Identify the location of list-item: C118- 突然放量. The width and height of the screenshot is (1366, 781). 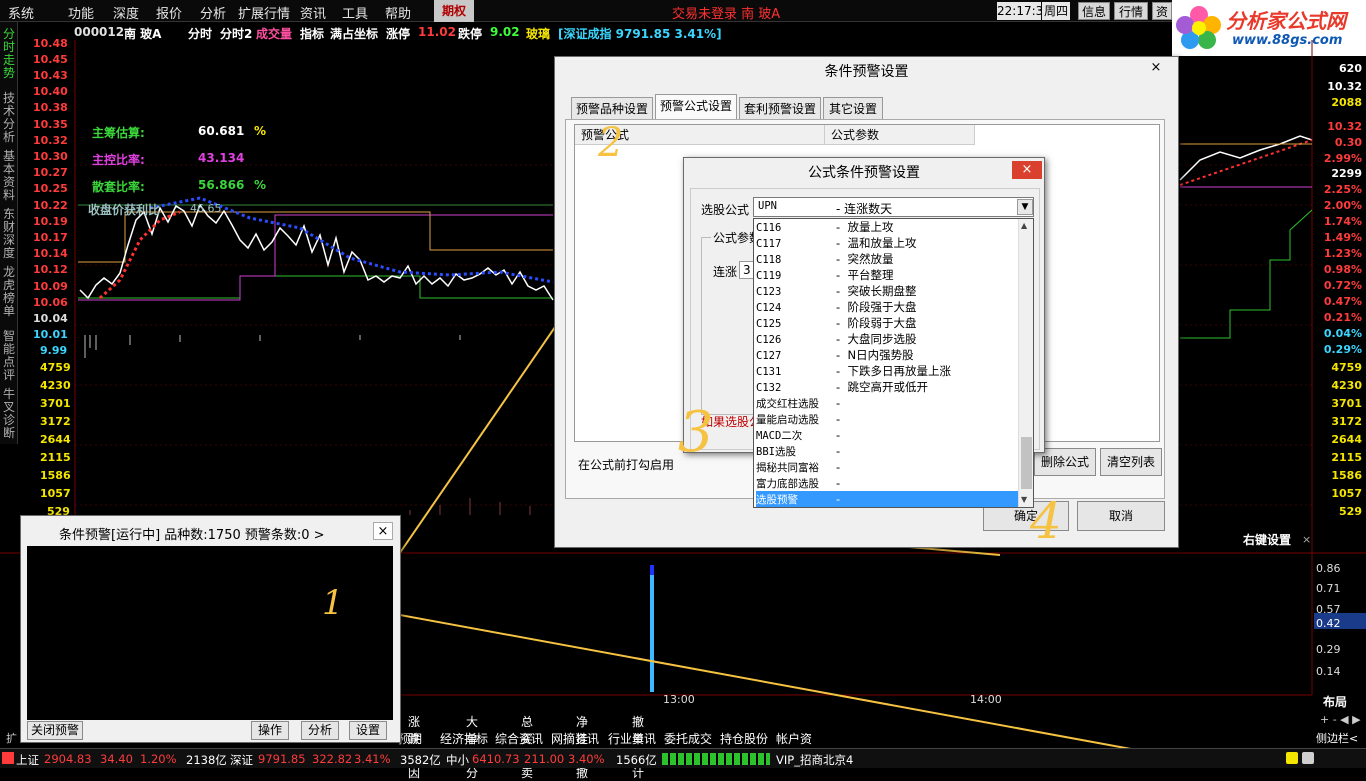
(887, 259).